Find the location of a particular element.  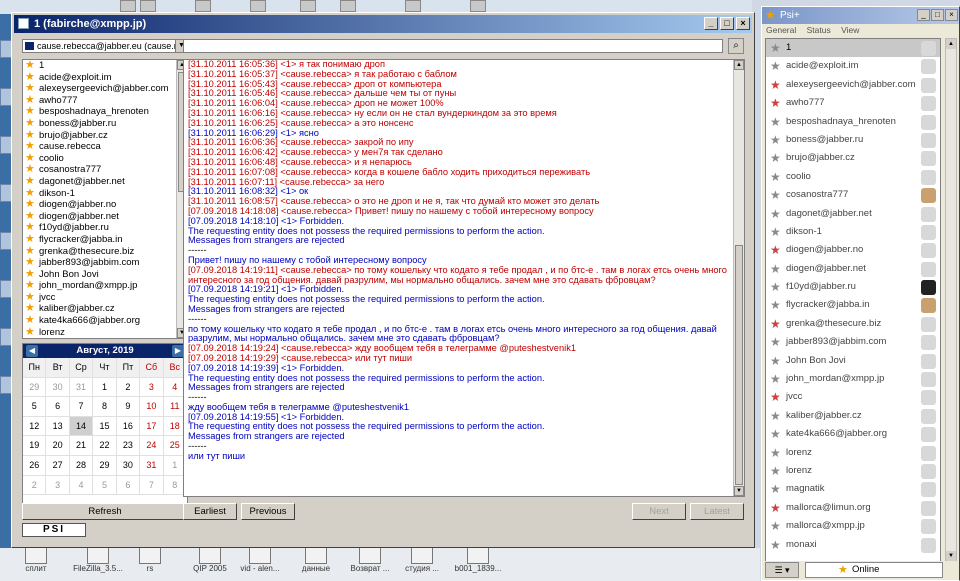

calendar-day: 9 is located at coordinates (128, 407).